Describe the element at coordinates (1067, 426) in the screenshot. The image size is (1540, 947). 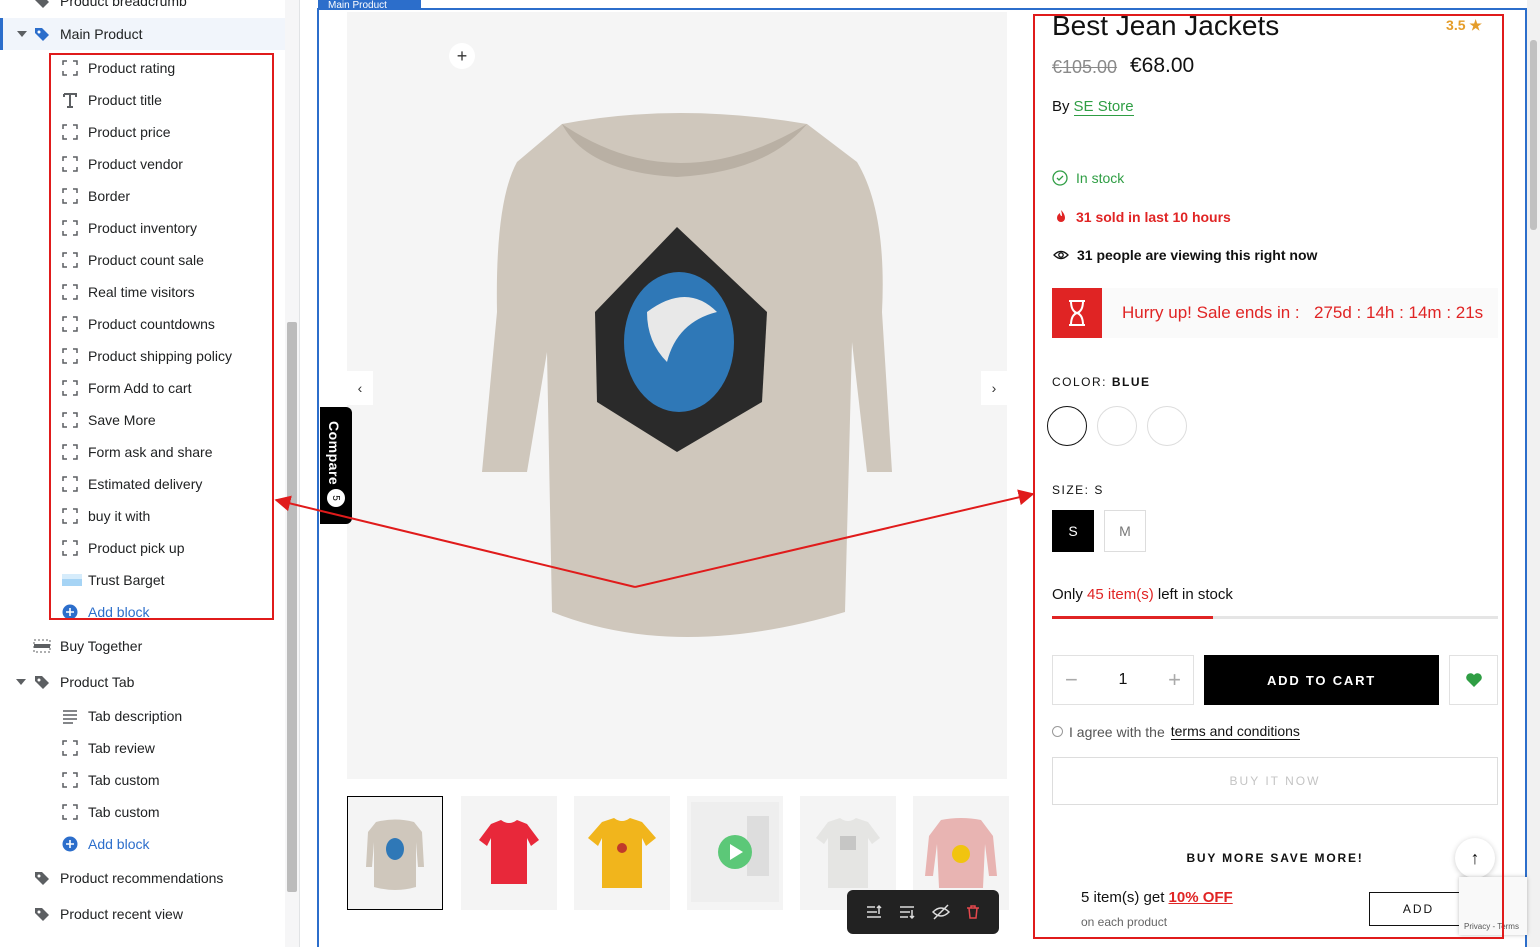
I see `color-swatch-blue` at that location.